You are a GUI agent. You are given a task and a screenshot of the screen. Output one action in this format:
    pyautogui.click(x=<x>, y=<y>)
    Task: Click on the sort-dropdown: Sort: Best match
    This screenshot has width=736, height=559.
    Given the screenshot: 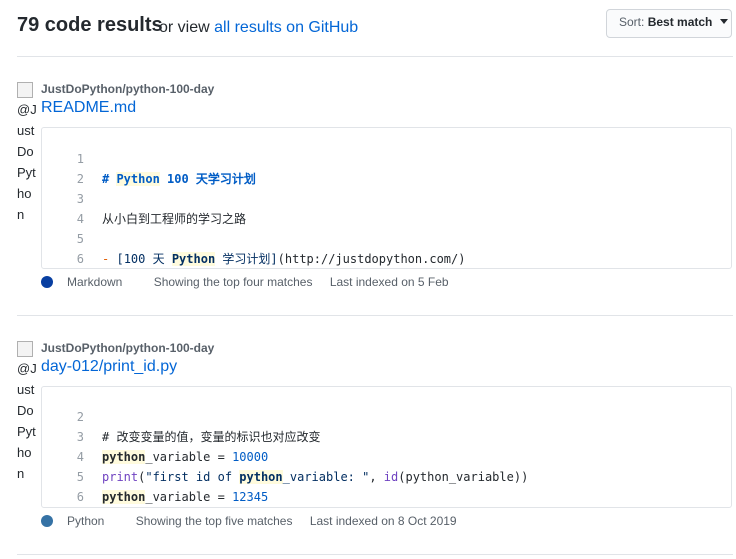 What is the action you would take?
    pyautogui.click(x=669, y=23)
    